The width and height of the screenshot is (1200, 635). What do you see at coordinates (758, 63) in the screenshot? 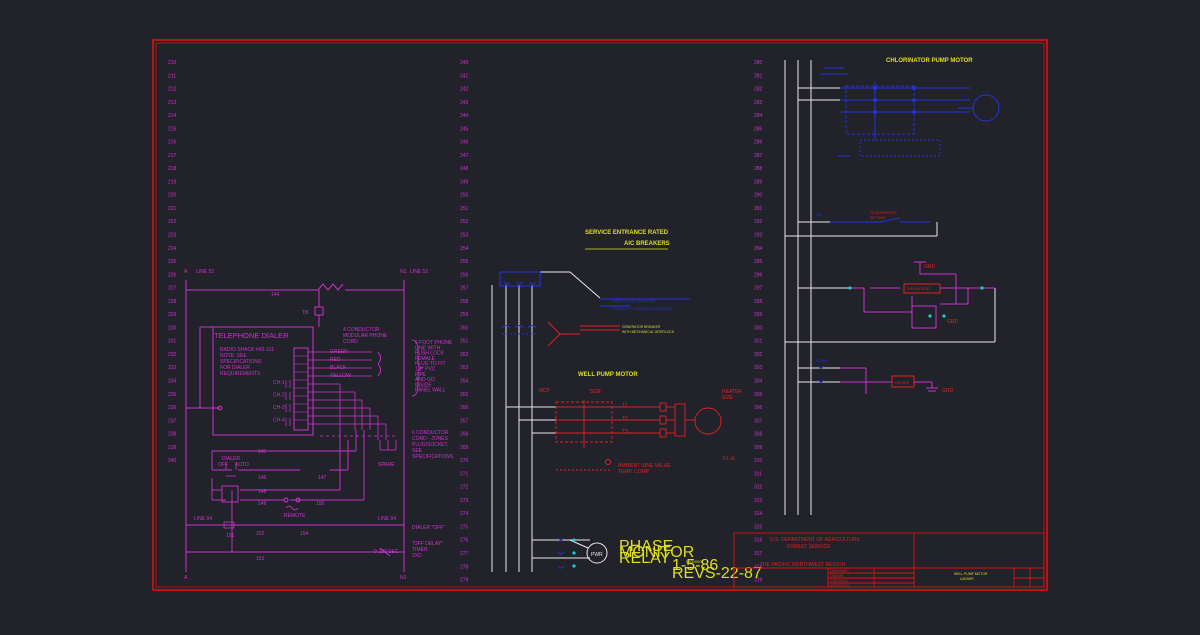
I see `rung-number: 280` at bounding box center [758, 63].